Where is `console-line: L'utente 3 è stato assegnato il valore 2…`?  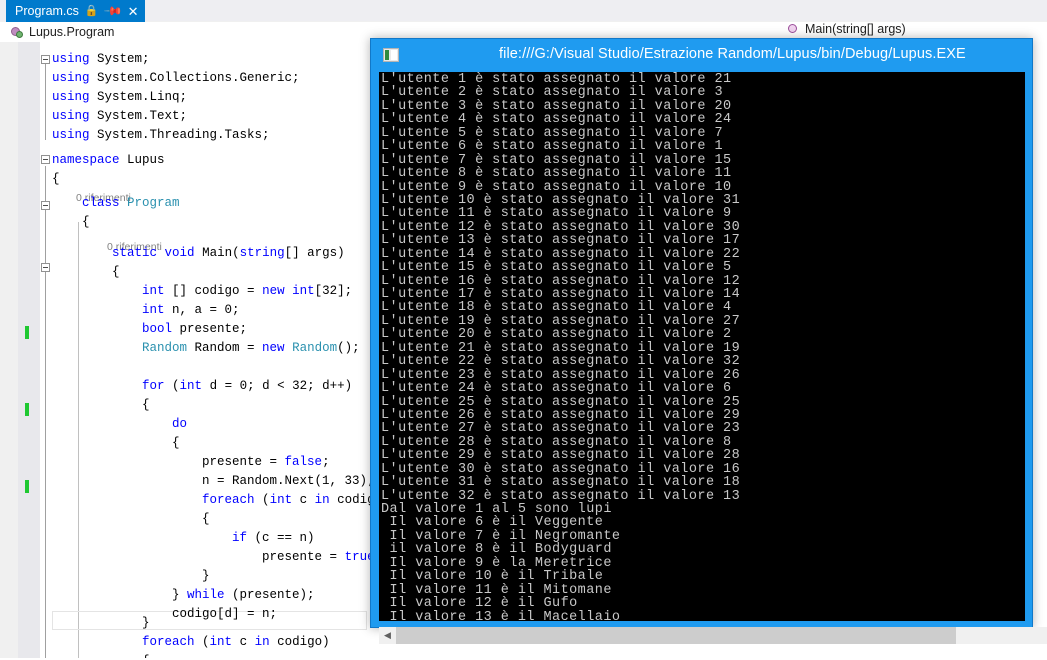 console-line: L'utente 3 è stato assegnato il valore 2… is located at coordinates (556, 106).